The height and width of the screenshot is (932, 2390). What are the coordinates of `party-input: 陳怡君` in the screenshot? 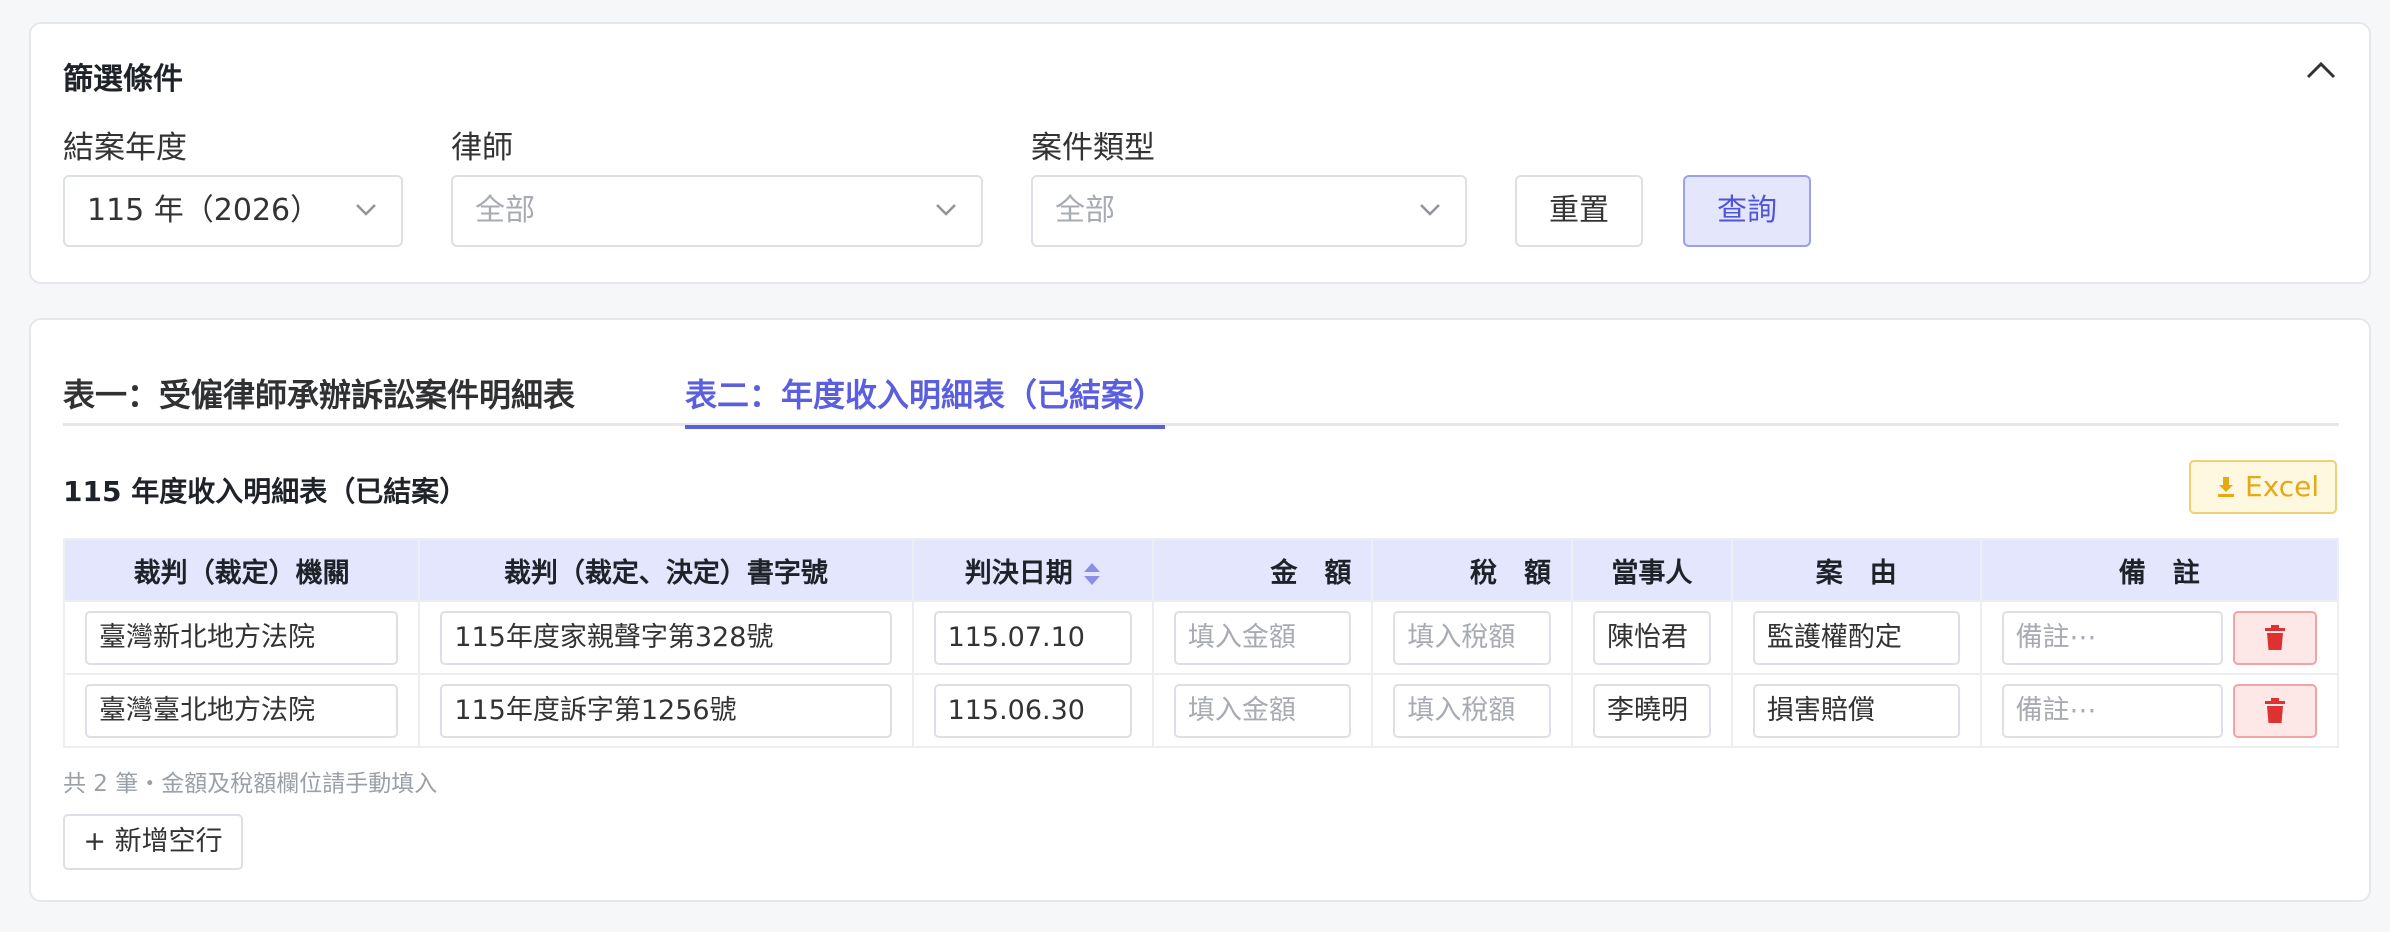 It's located at (1651, 637).